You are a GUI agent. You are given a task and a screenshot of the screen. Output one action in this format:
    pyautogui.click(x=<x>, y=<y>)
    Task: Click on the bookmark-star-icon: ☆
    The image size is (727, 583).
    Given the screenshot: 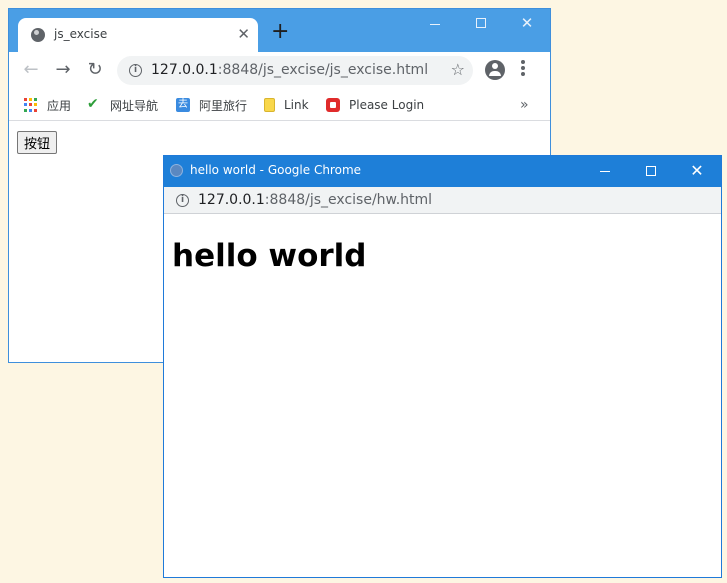 What is the action you would take?
    pyautogui.click(x=458, y=69)
    